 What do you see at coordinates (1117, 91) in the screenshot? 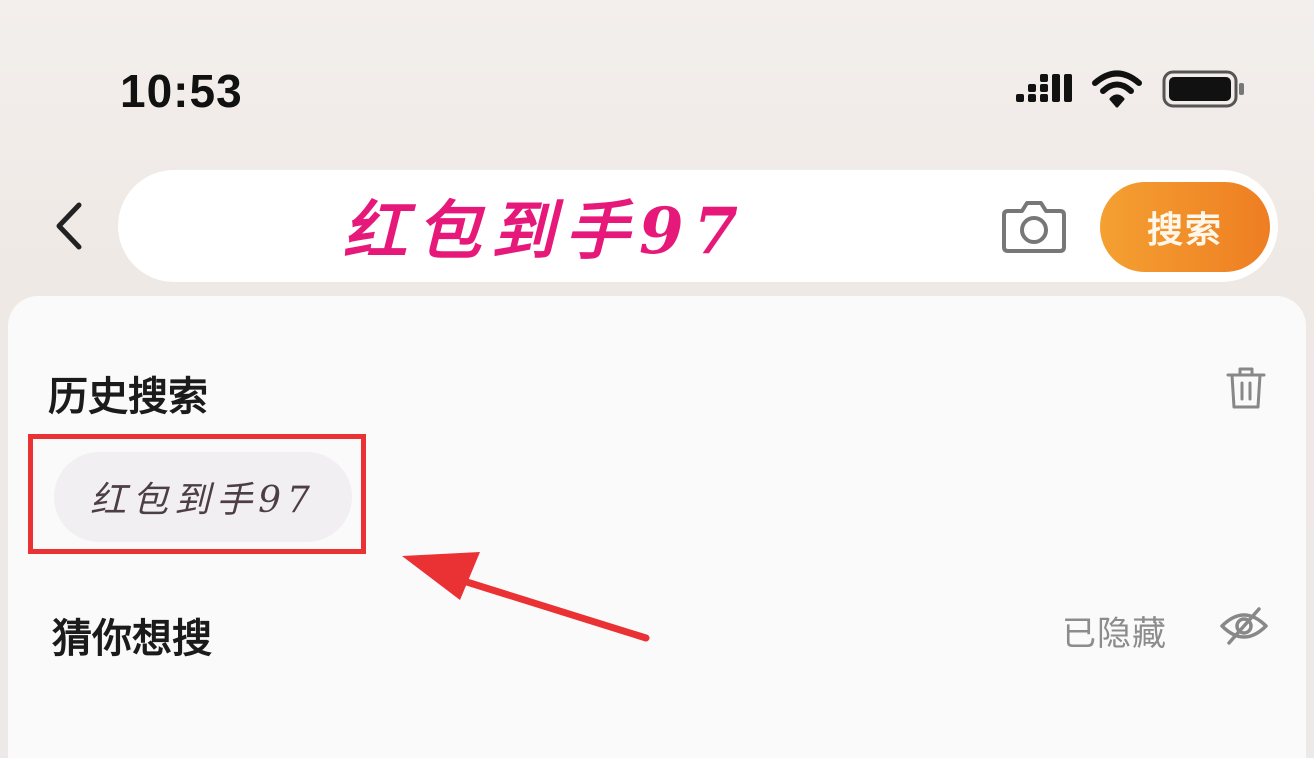
I see `wifi-icon` at bounding box center [1117, 91].